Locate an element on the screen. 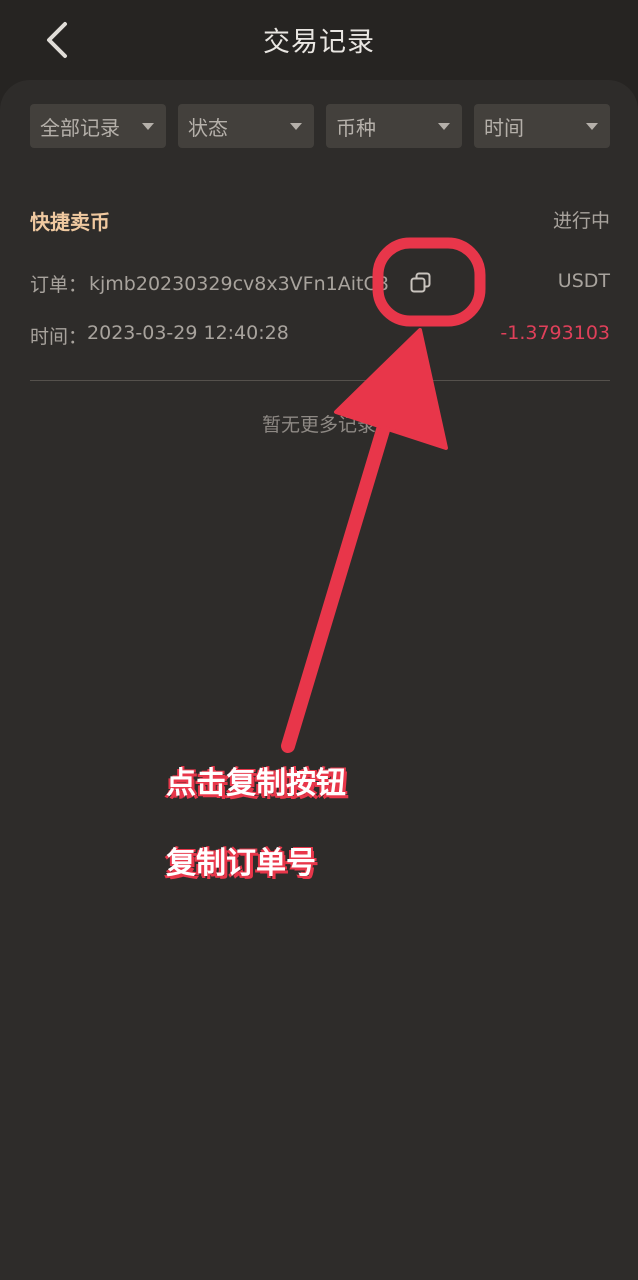  filter-label: 状态 is located at coordinates (208, 127).